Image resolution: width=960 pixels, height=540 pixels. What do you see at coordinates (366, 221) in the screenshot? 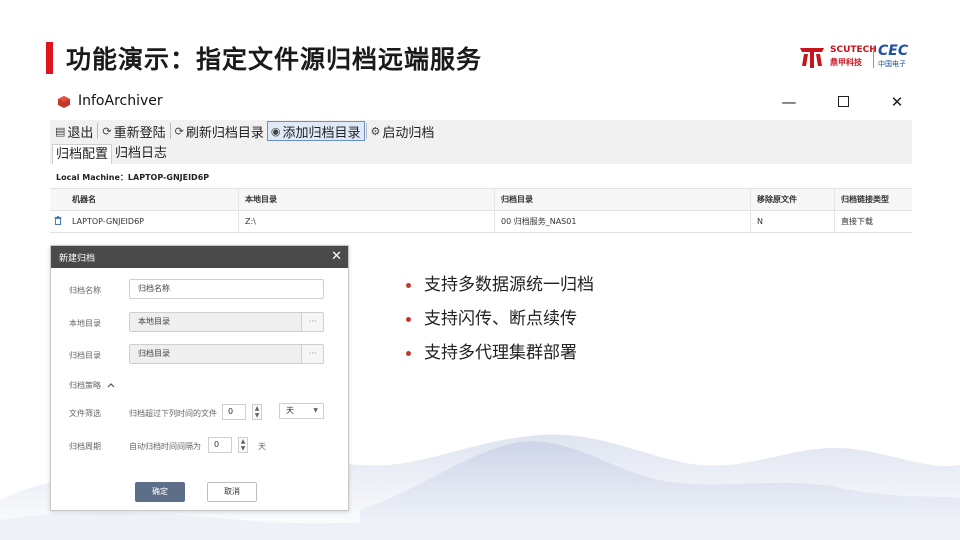
I see `table-cell: Z:\` at bounding box center [366, 221].